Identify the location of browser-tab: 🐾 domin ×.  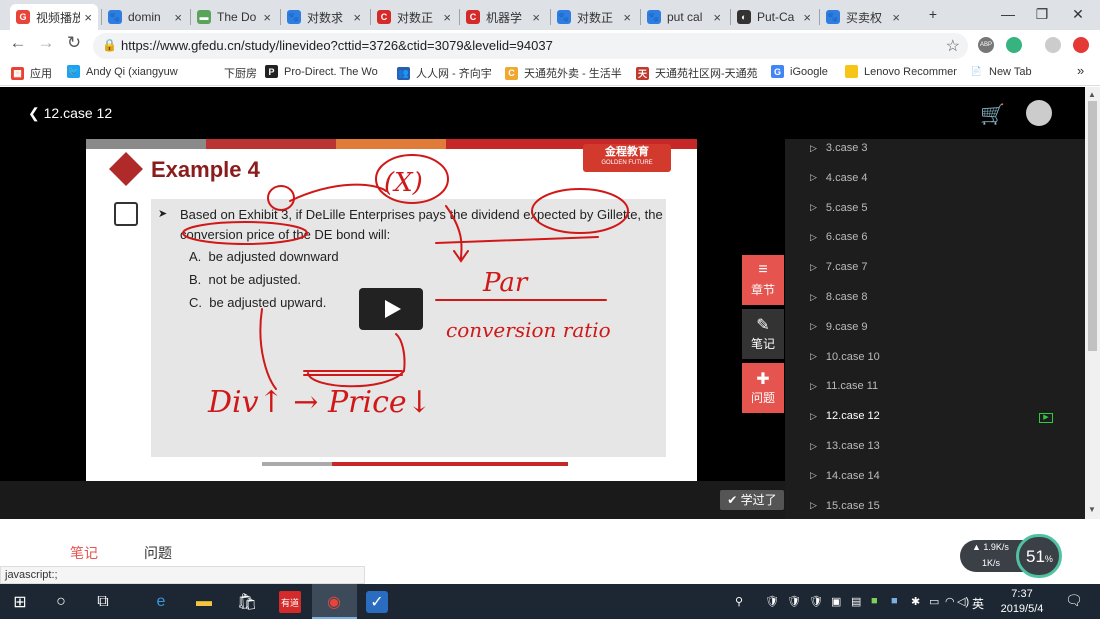
(145, 17).